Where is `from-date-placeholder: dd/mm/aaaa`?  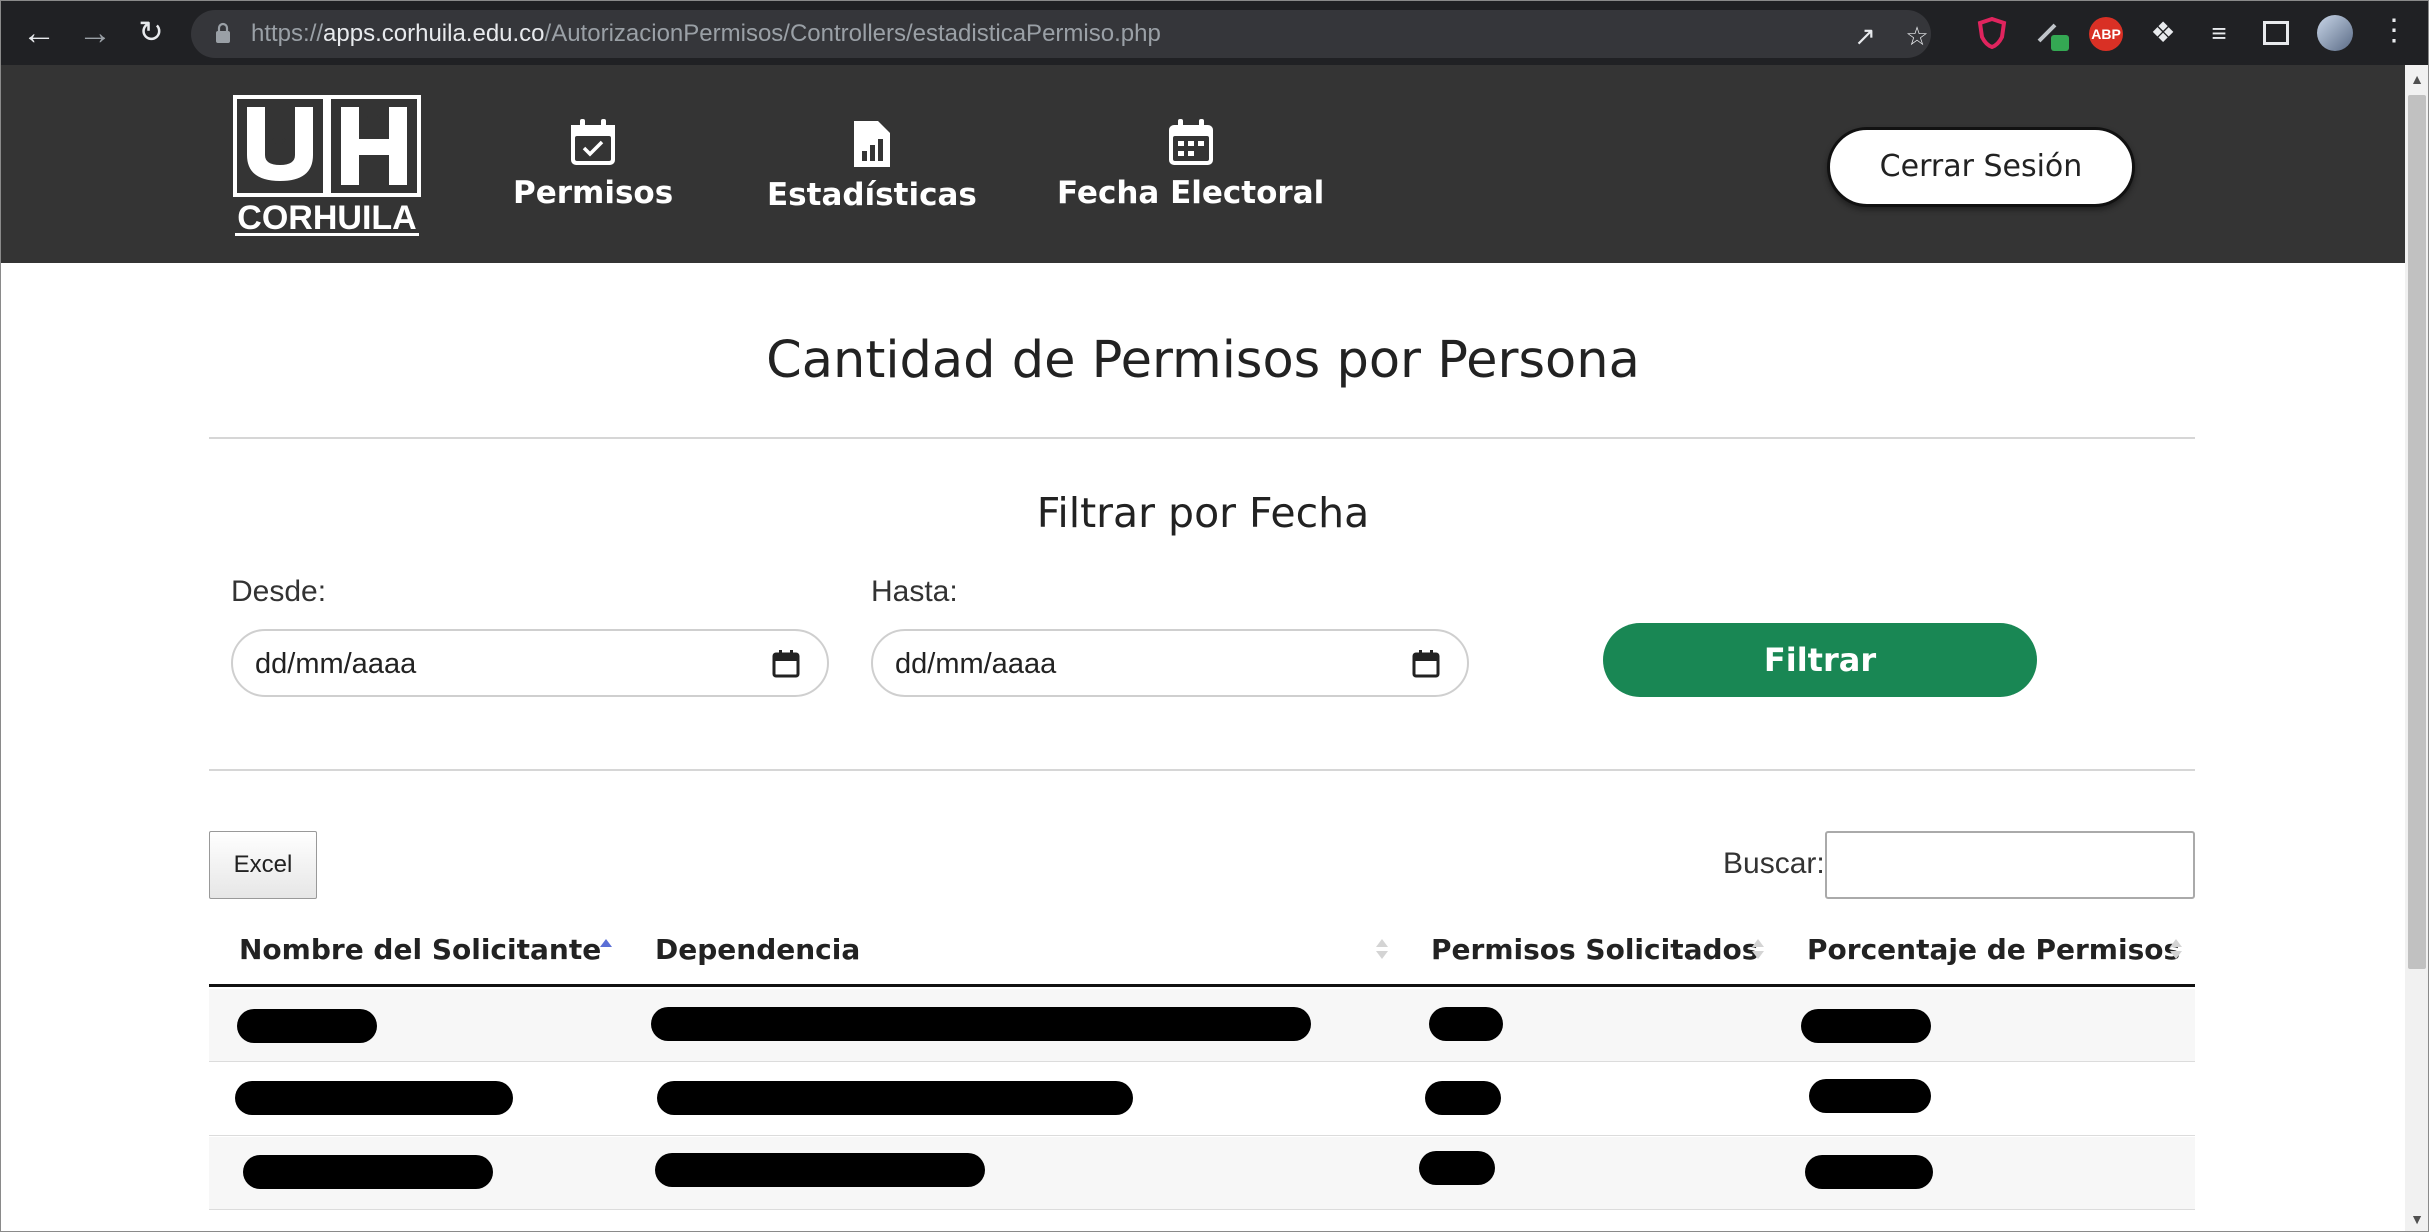
from-date-placeholder: dd/mm/aaaa is located at coordinates (336, 664).